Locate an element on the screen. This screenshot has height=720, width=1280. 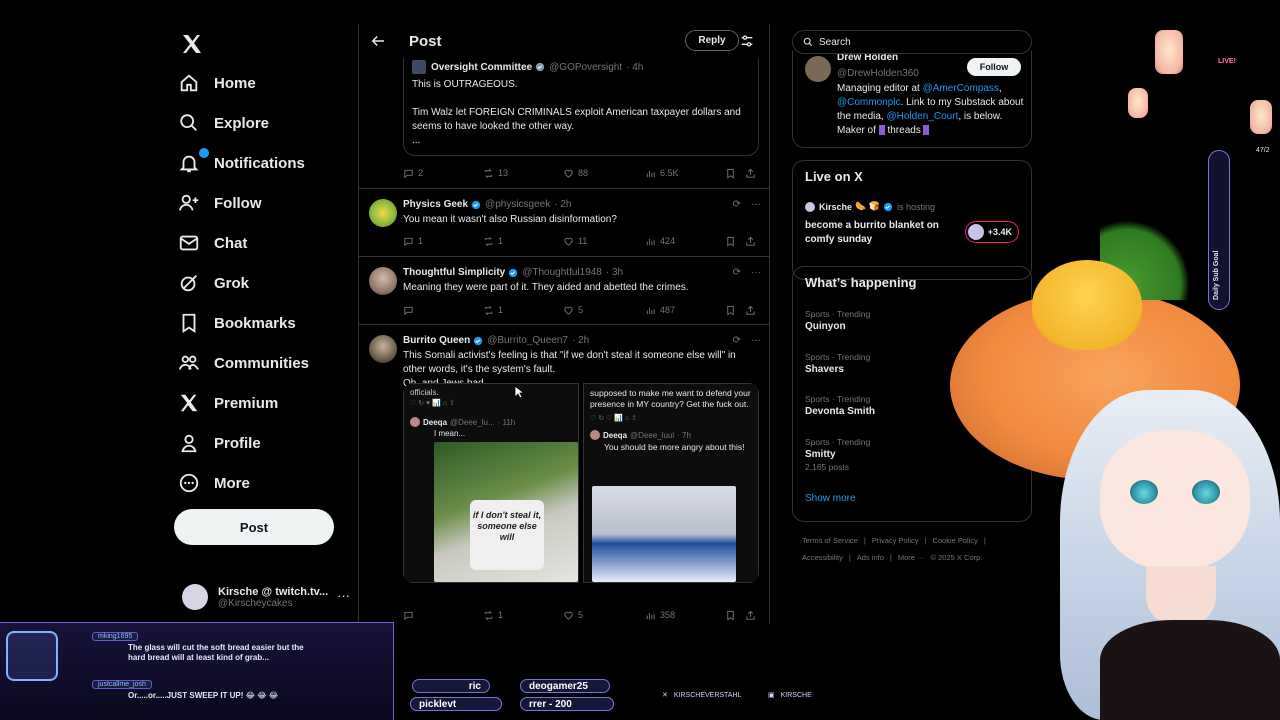
account-more-icon: ··· is located at coordinates (343, 595).